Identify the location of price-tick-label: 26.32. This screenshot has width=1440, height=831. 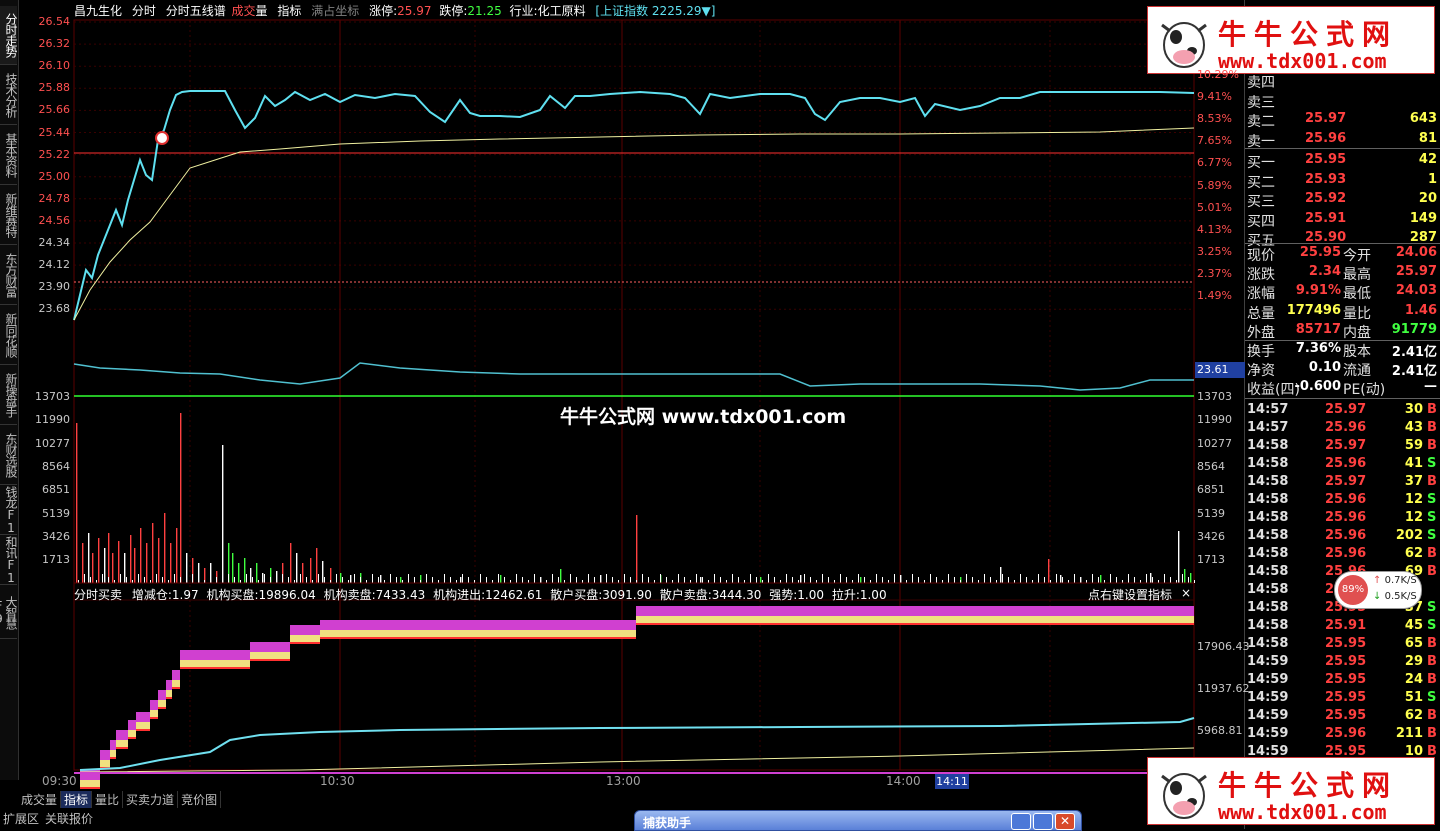
(54, 44).